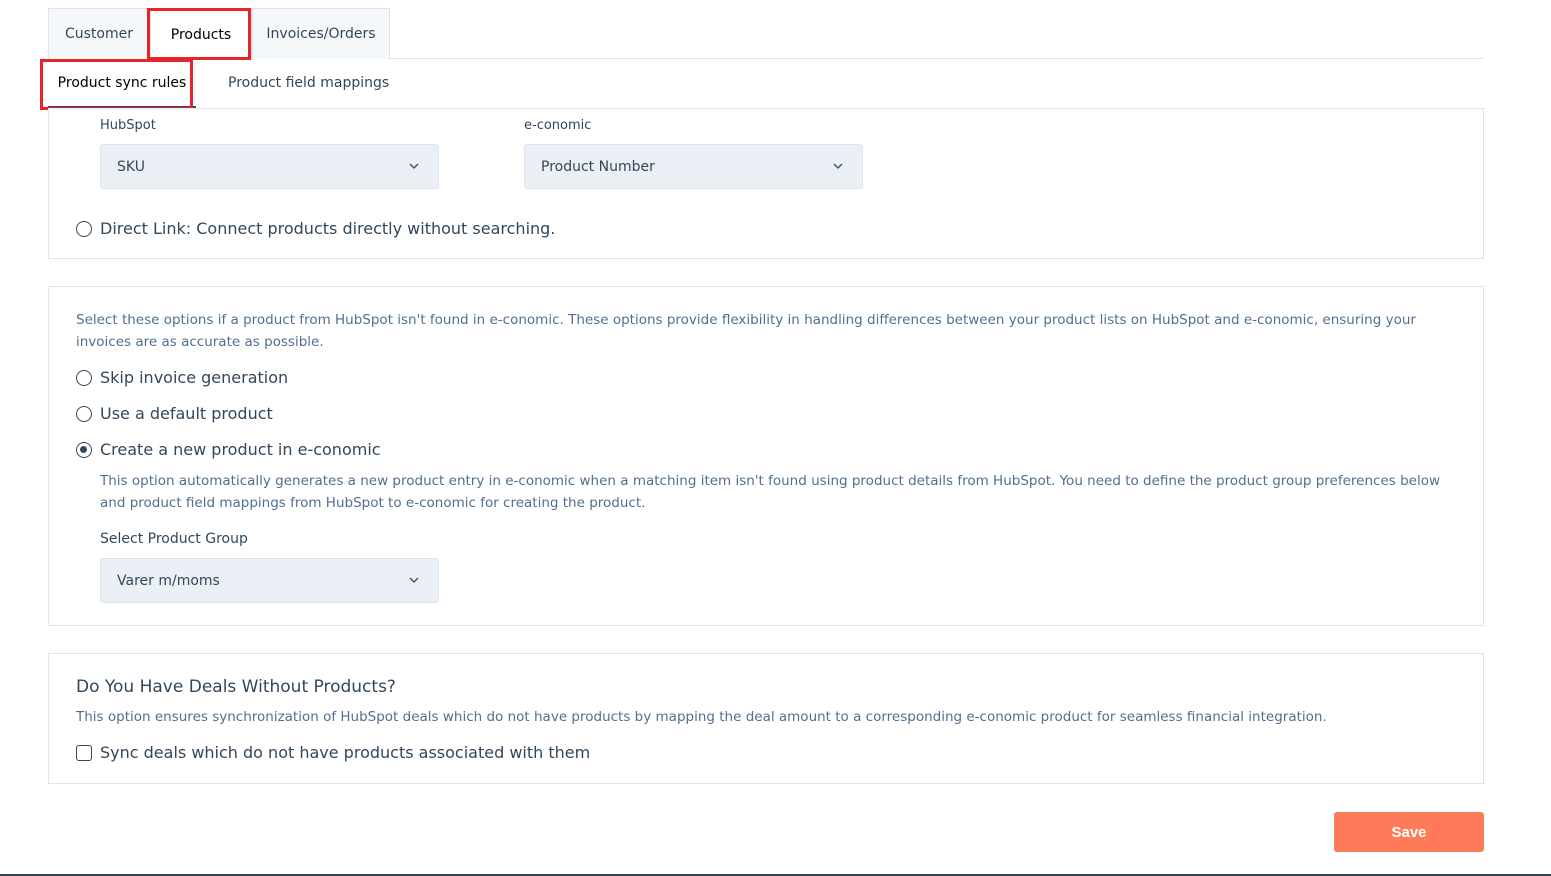 The image size is (1551, 876). What do you see at coordinates (128, 125) in the screenshot?
I see `hubspot-label: HubSpot` at bounding box center [128, 125].